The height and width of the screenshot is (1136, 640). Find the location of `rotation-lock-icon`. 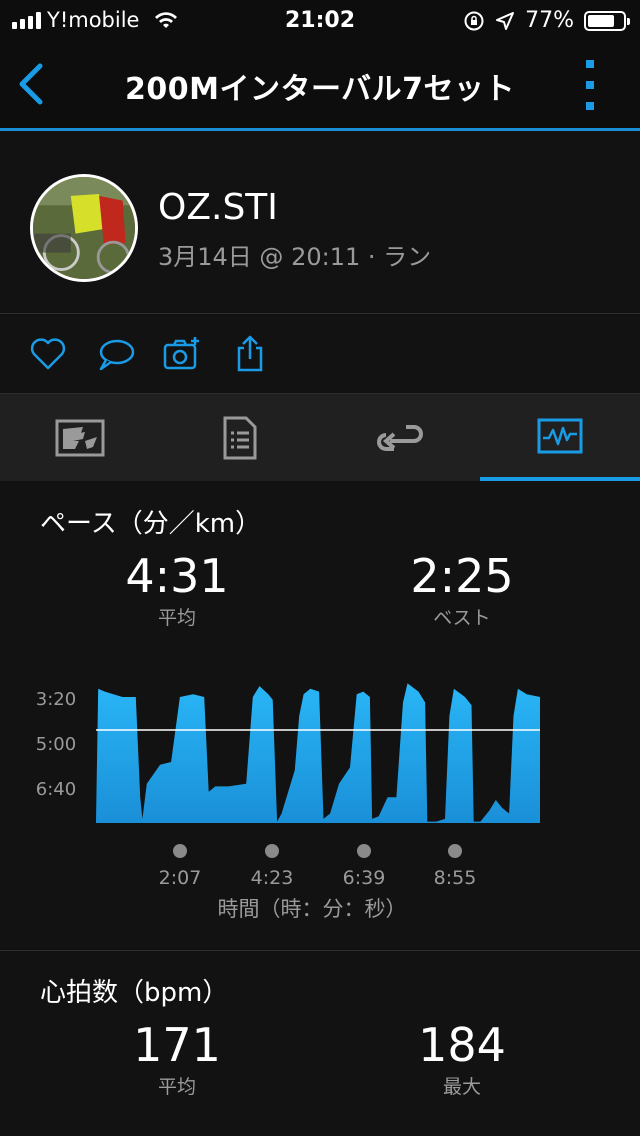

rotation-lock-icon is located at coordinates (474, 20).